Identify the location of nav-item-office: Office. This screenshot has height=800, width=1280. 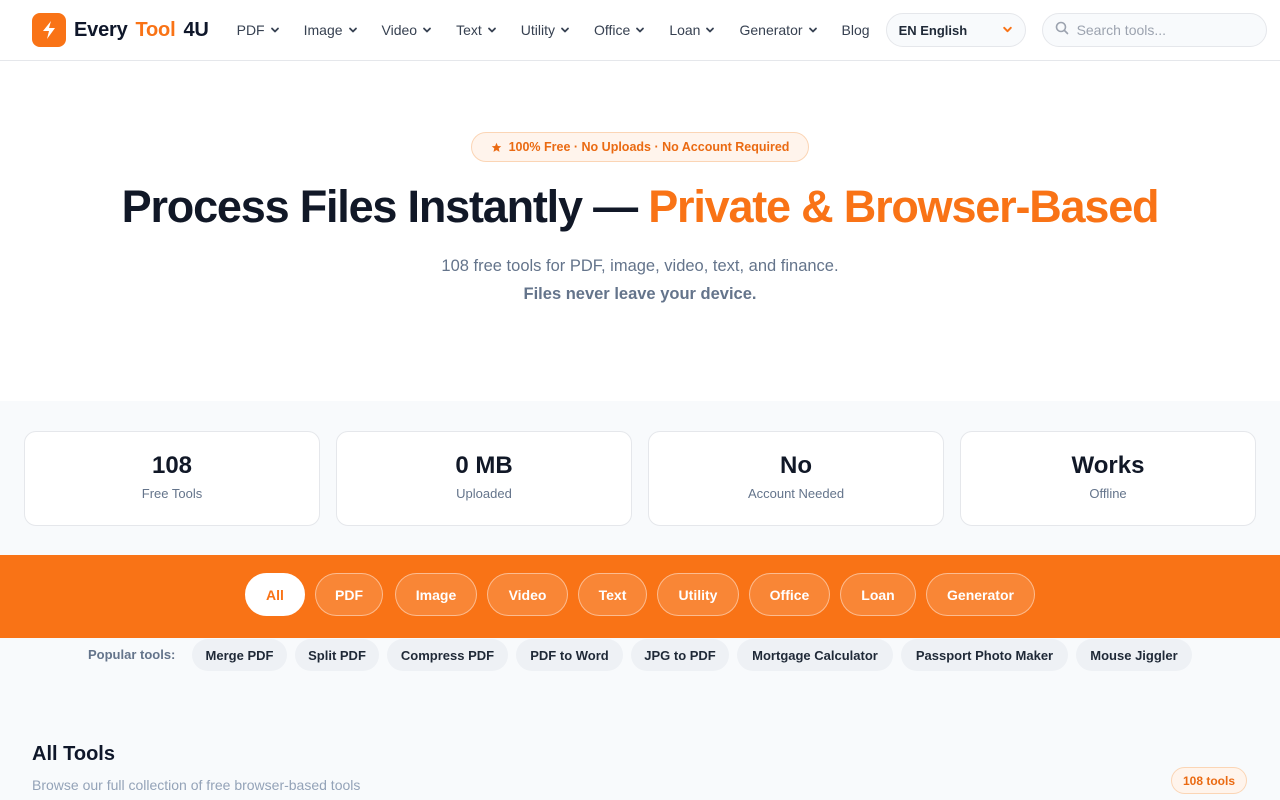
(619, 30).